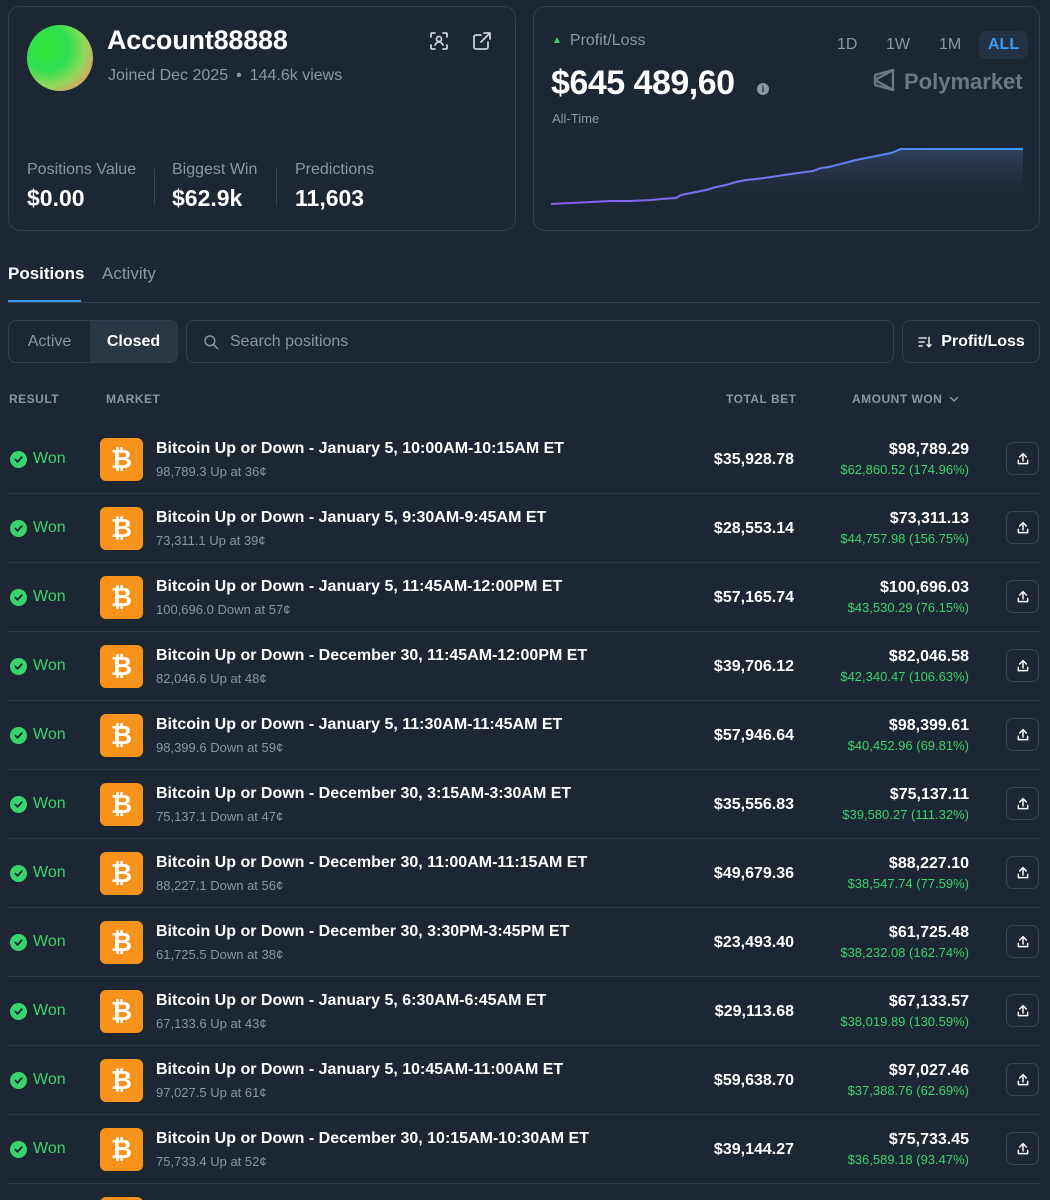  What do you see at coordinates (211, 471) in the screenshot?
I see `market-position: 98,789.3 Up at 36¢` at bounding box center [211, 471].